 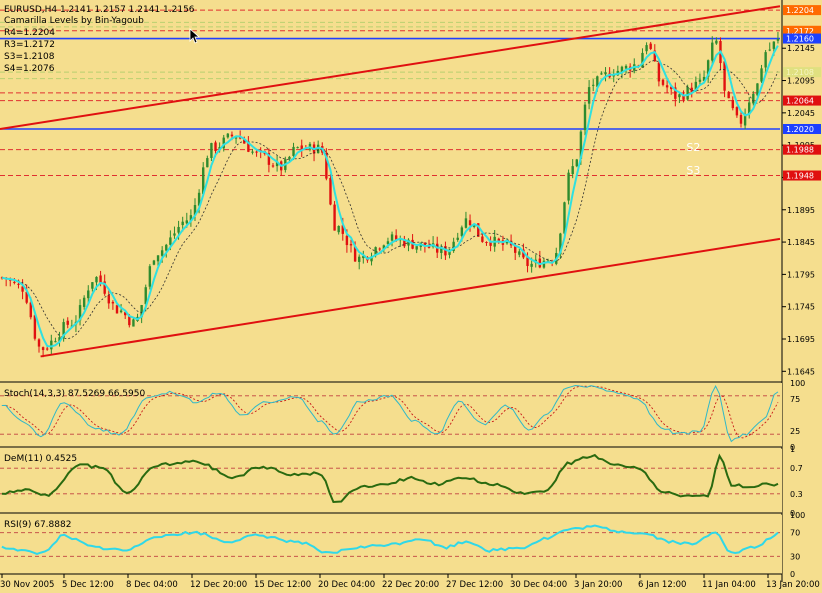 I want to click on demarker-panel: 10.70.30, so click(x=401, y=481).